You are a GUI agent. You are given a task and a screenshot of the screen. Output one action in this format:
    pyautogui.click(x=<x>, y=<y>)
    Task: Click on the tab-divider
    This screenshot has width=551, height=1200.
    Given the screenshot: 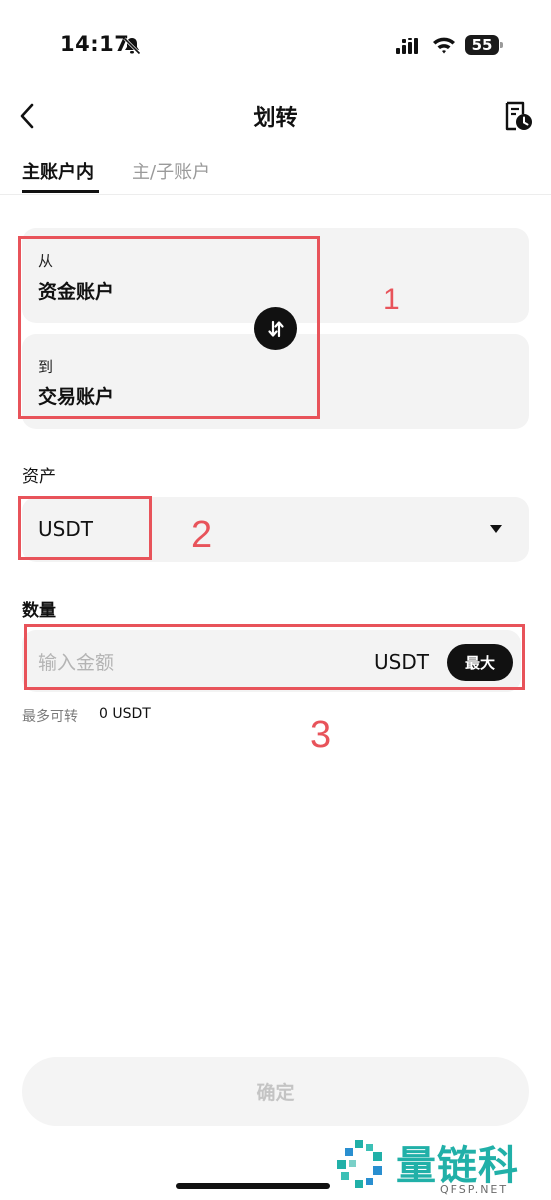 What is the action you would take?
    pyautogui.click(x=275, y=194)
    